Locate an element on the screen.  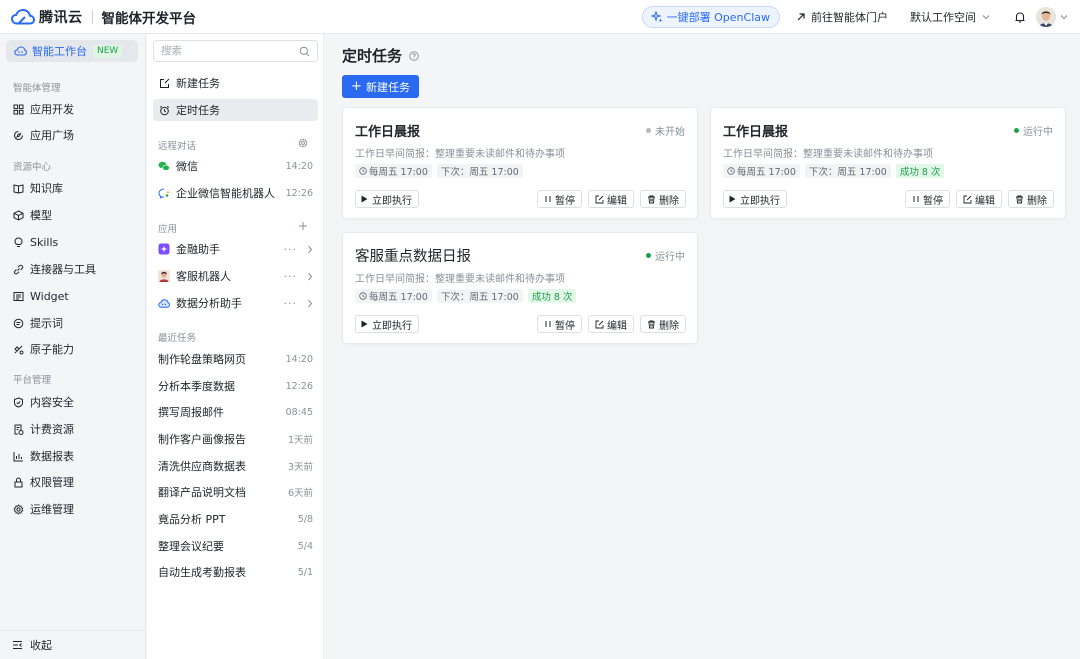
sidebar-item-billing: 计费资源 is located at coordinates (43, 429).